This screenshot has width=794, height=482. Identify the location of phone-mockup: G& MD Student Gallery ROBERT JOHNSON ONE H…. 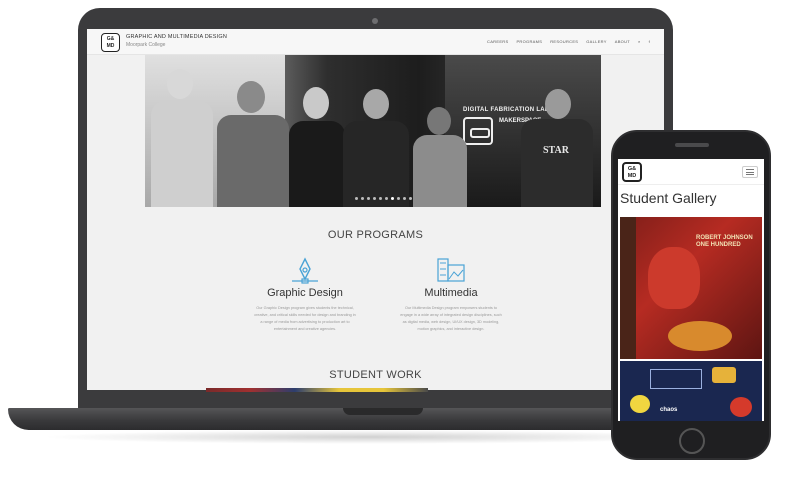
(691, 295).